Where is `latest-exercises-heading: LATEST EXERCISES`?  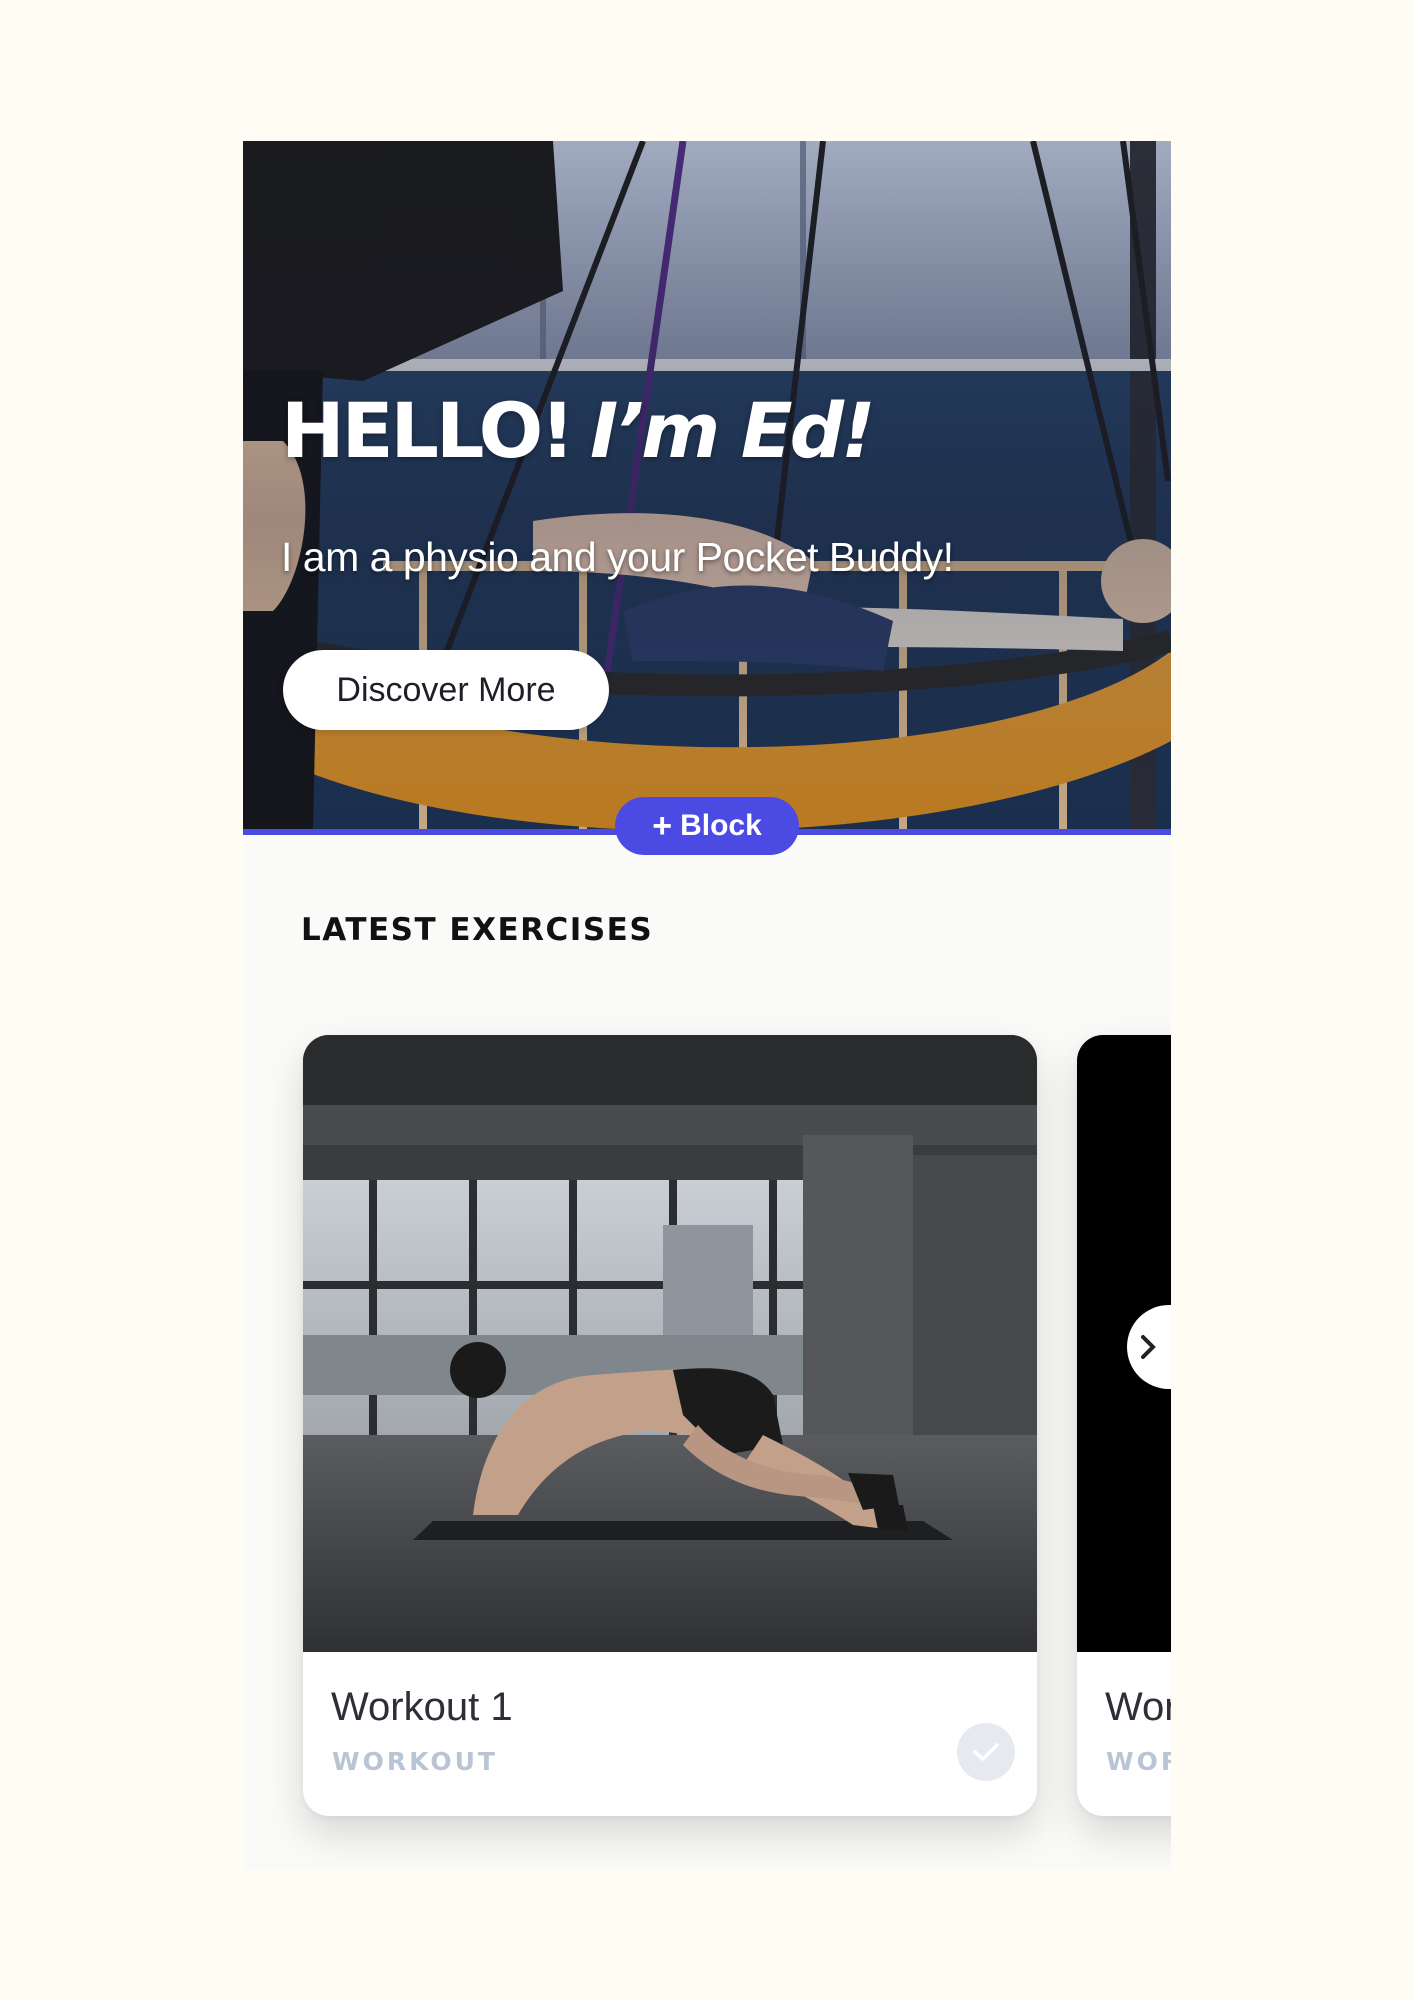
latest-exercises-heading: LATEST EXERCISES is located at coordinates (477, 930).